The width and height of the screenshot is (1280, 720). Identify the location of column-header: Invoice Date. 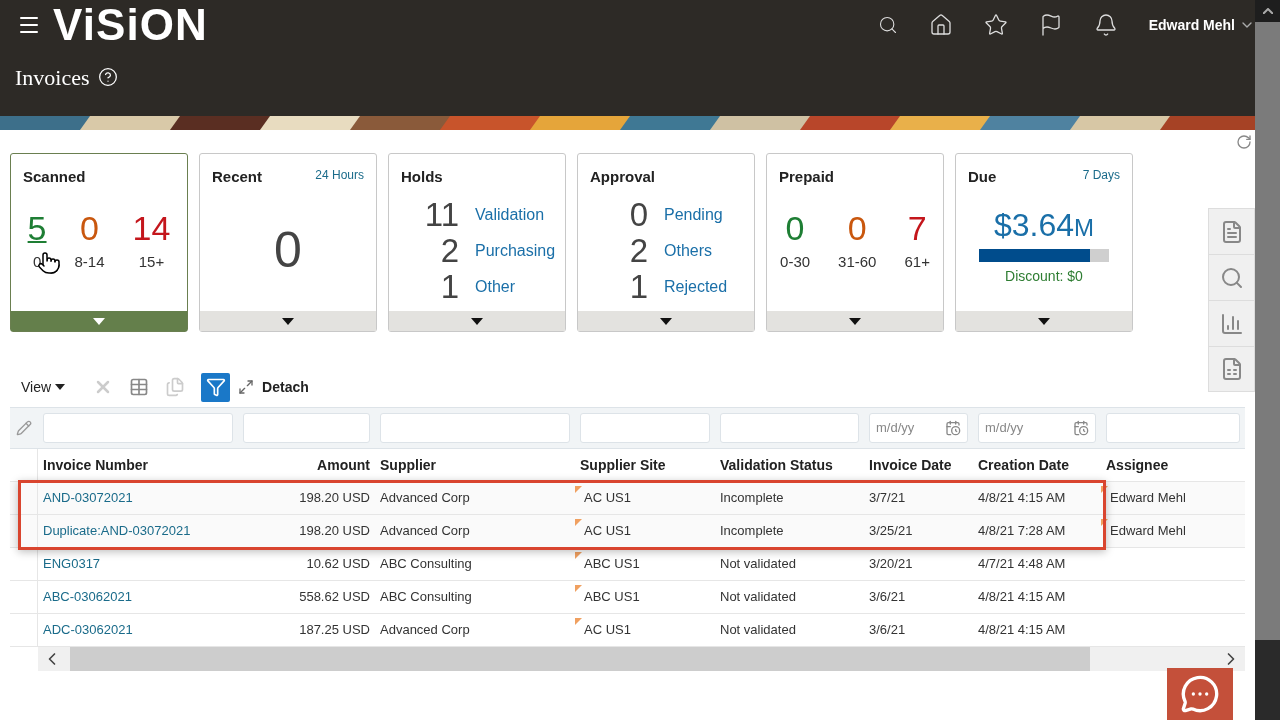
(918, 465).